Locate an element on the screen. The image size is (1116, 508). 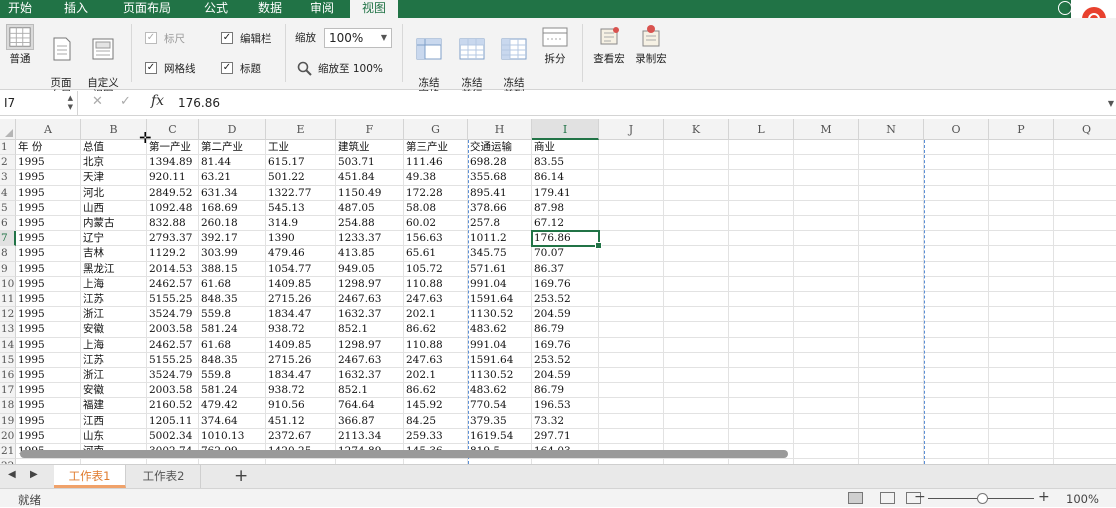
view-macros-button: 查看宏 is located at coordinates (609, 44).